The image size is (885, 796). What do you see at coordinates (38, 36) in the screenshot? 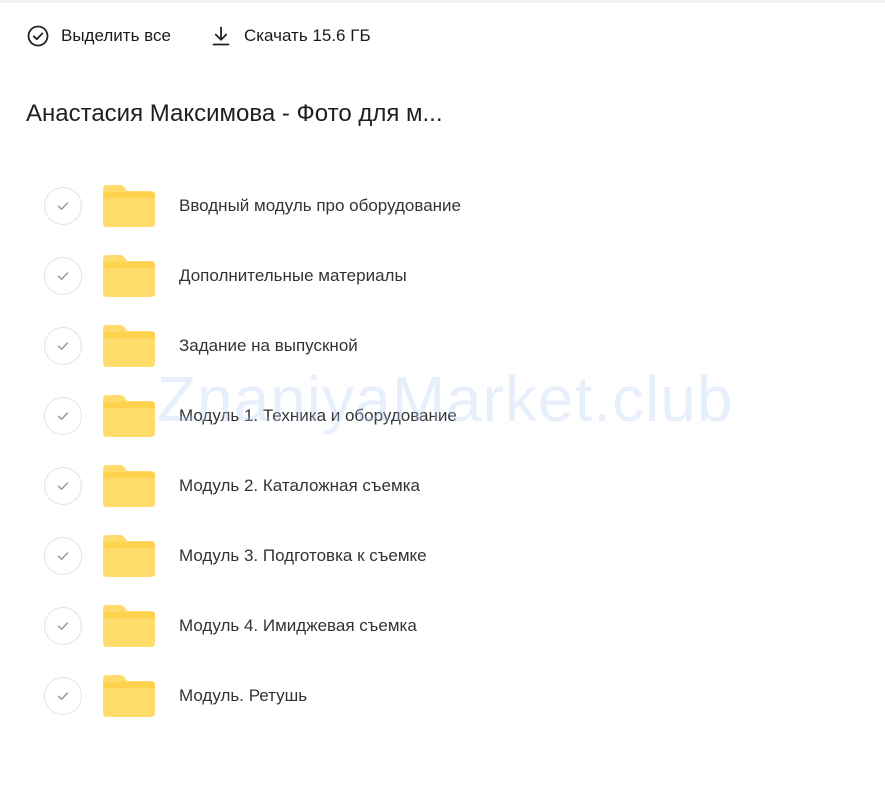
I see `check-circle-icon` at bounding box center [38, 36].